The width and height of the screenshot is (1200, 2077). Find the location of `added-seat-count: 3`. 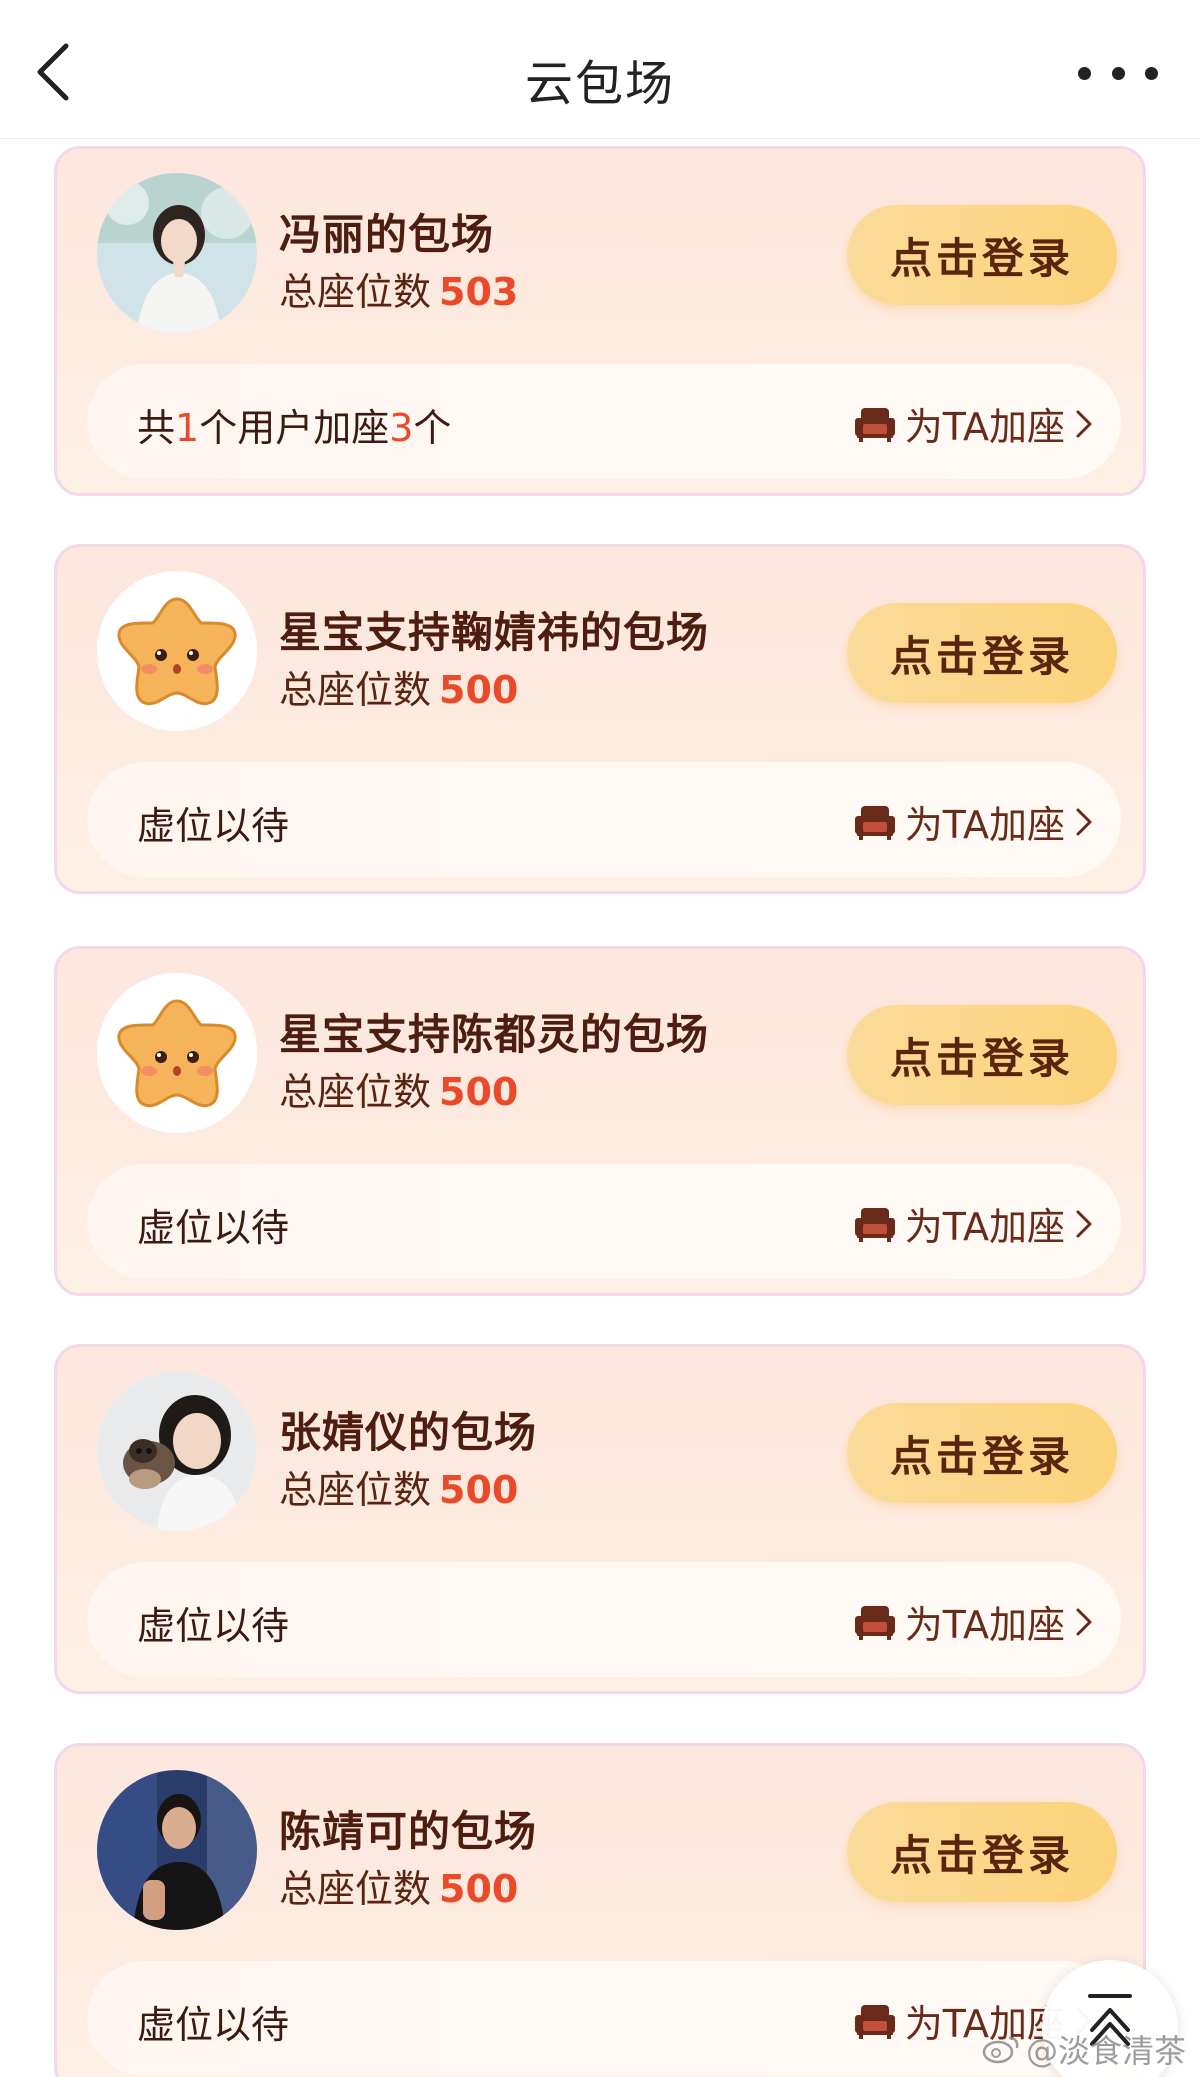

added-seat-count: 3 is located at coordinates (401, 428).